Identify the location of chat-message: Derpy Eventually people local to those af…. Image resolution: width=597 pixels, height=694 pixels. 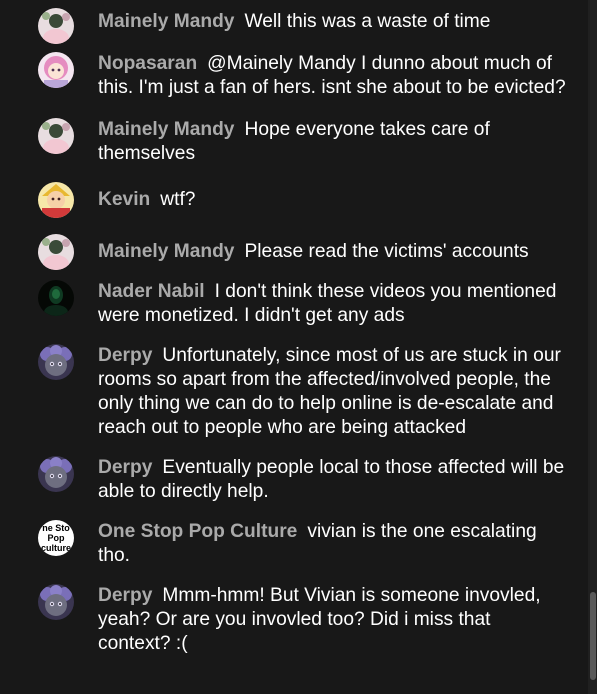
(294, 476).